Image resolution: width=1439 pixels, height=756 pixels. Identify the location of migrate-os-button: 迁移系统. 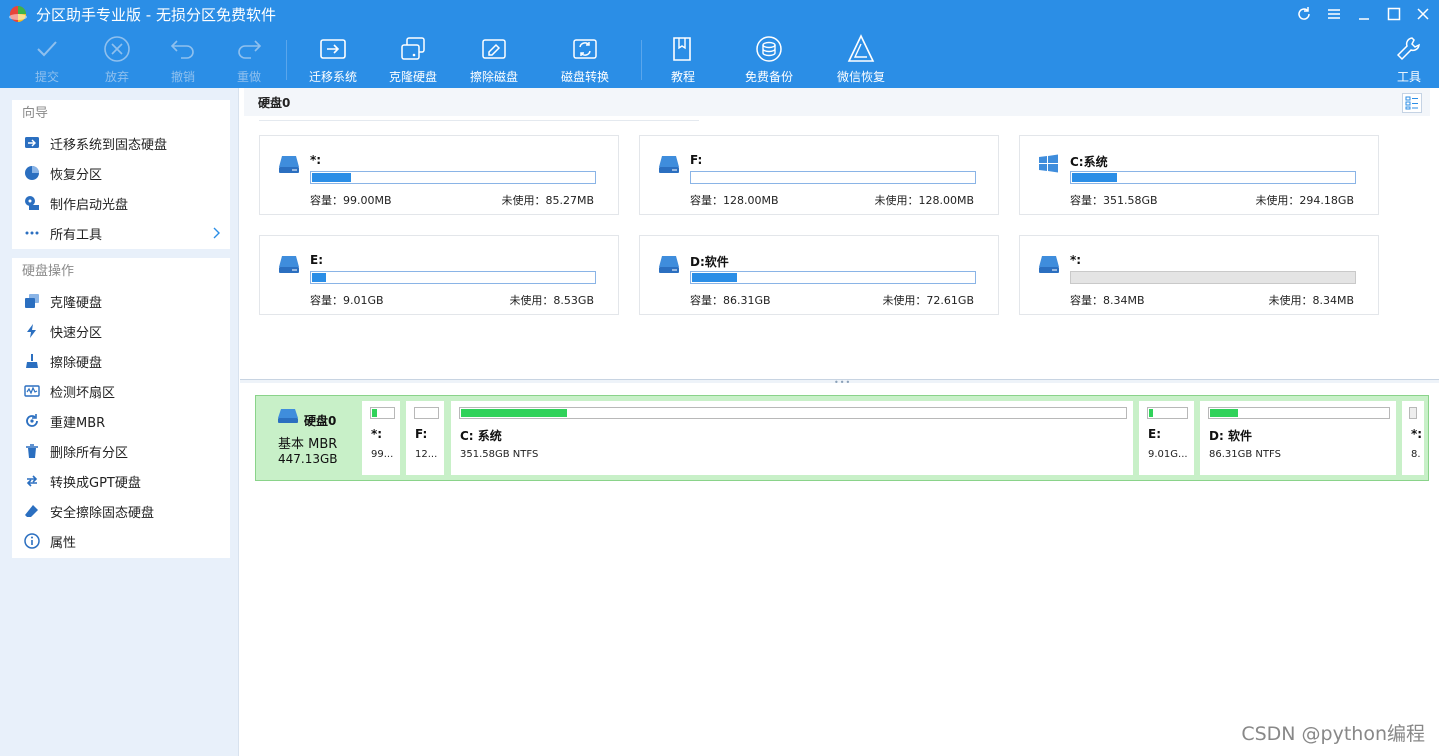
(333, 60).